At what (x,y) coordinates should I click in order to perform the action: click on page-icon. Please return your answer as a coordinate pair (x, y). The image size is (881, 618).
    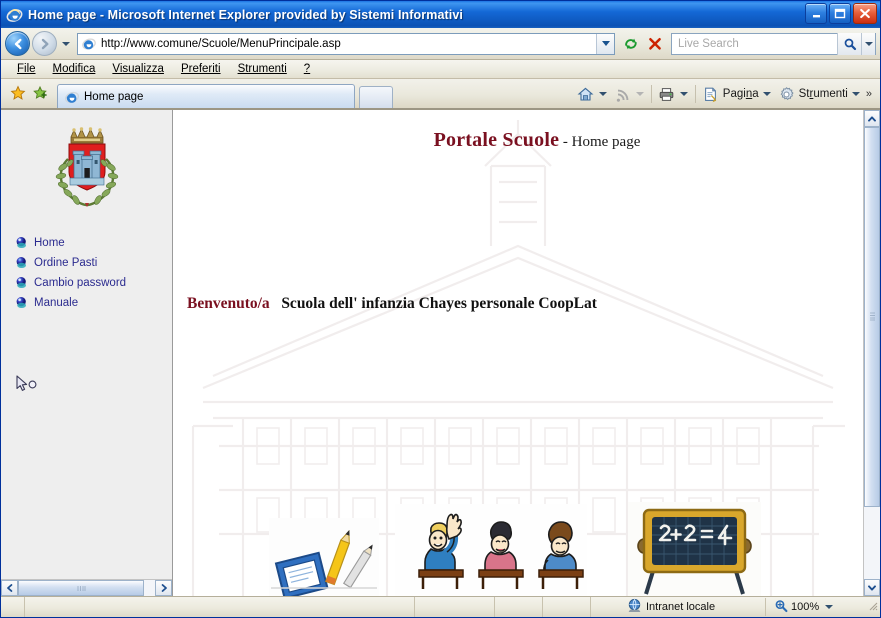
    Looking at the image, I should click on (89, 44).